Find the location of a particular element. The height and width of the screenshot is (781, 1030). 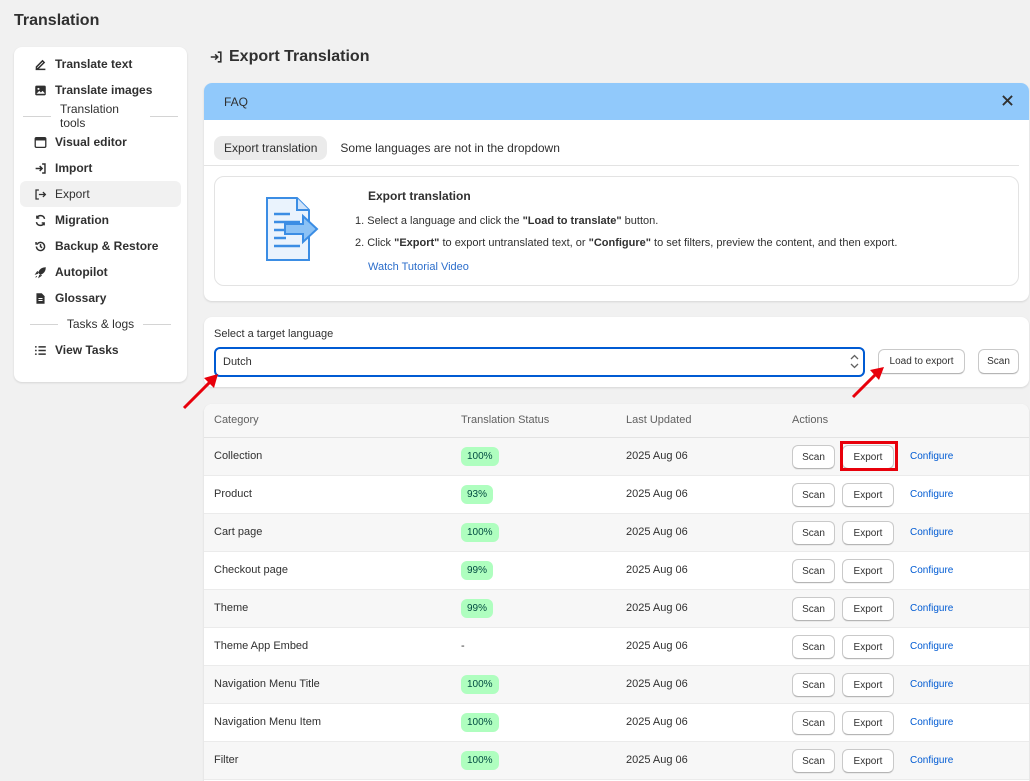

row-category: Checkout page is located at coordinates (251, 570).